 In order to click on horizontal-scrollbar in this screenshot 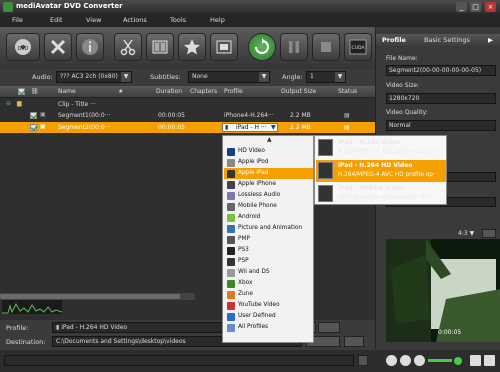, I will do `click(97, 296)`.